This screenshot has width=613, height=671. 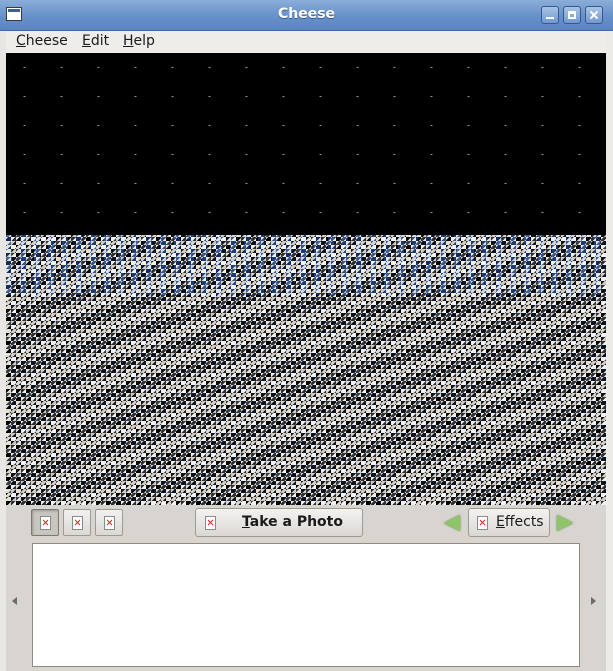 I want to click on menu-help: Help, so click(x=139, y=41).